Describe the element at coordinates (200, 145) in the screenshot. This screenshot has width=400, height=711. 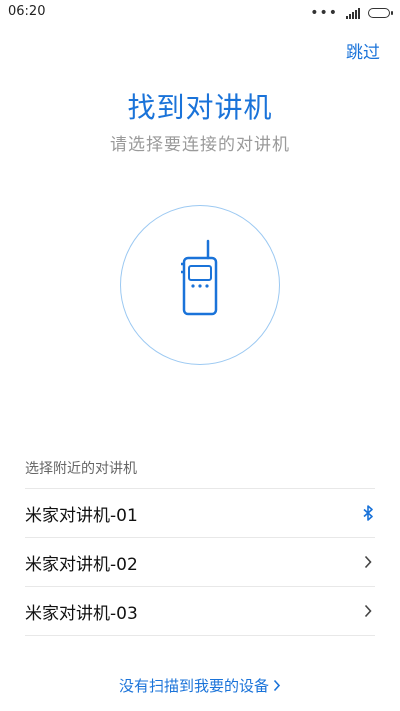
I see `page-subtitle: 请选择要连接的对讲机` at that location.